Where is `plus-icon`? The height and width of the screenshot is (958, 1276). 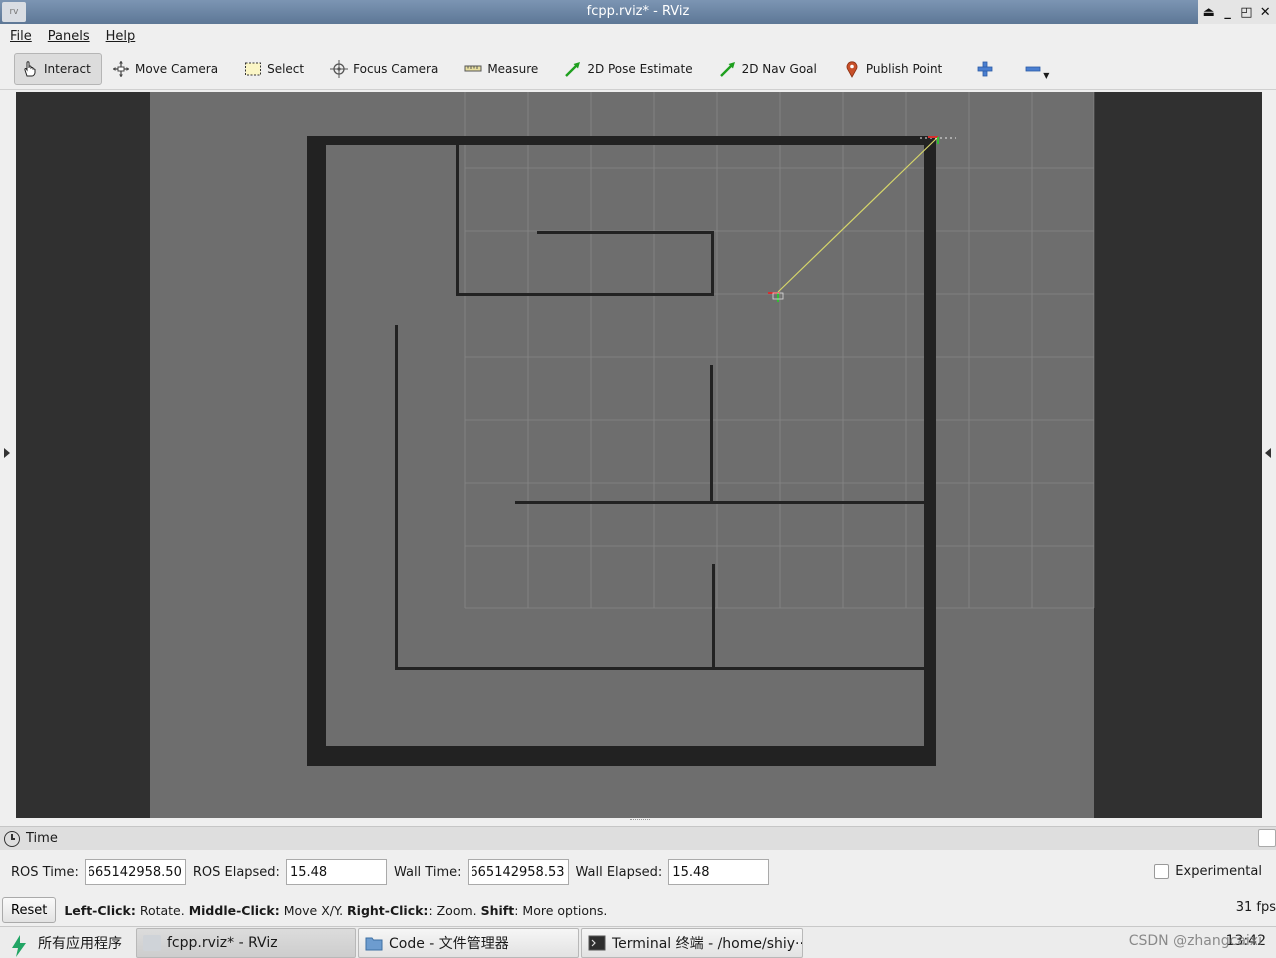
plus-icon is located at coordinates (985, 69).